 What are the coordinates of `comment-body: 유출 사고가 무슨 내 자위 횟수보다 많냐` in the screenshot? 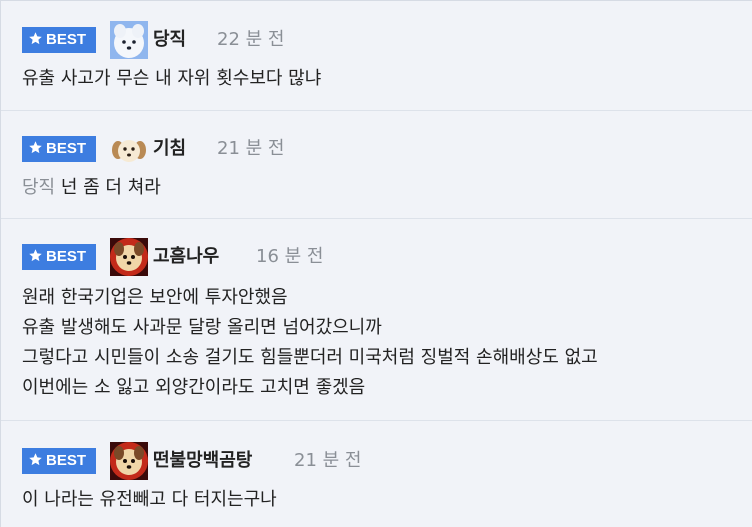 It's located at (387, 79).